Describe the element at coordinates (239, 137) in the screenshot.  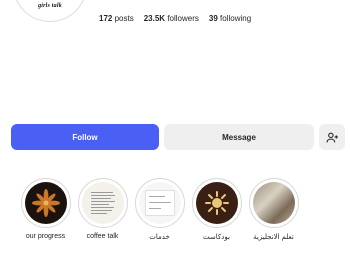
I see `message-button: Message` at that location.